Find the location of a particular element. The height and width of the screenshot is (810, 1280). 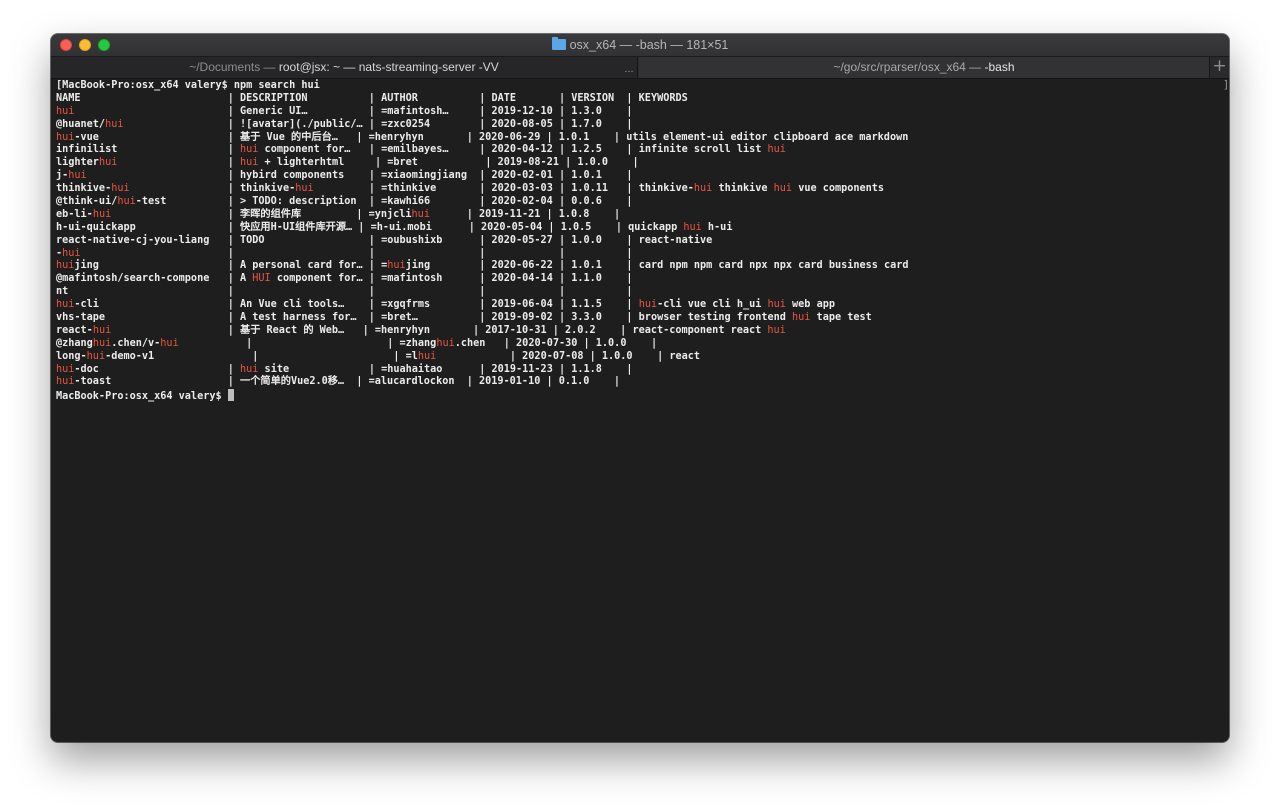

terminal-text: -cli vue cli h_ui is located at coordinates (712, 305).